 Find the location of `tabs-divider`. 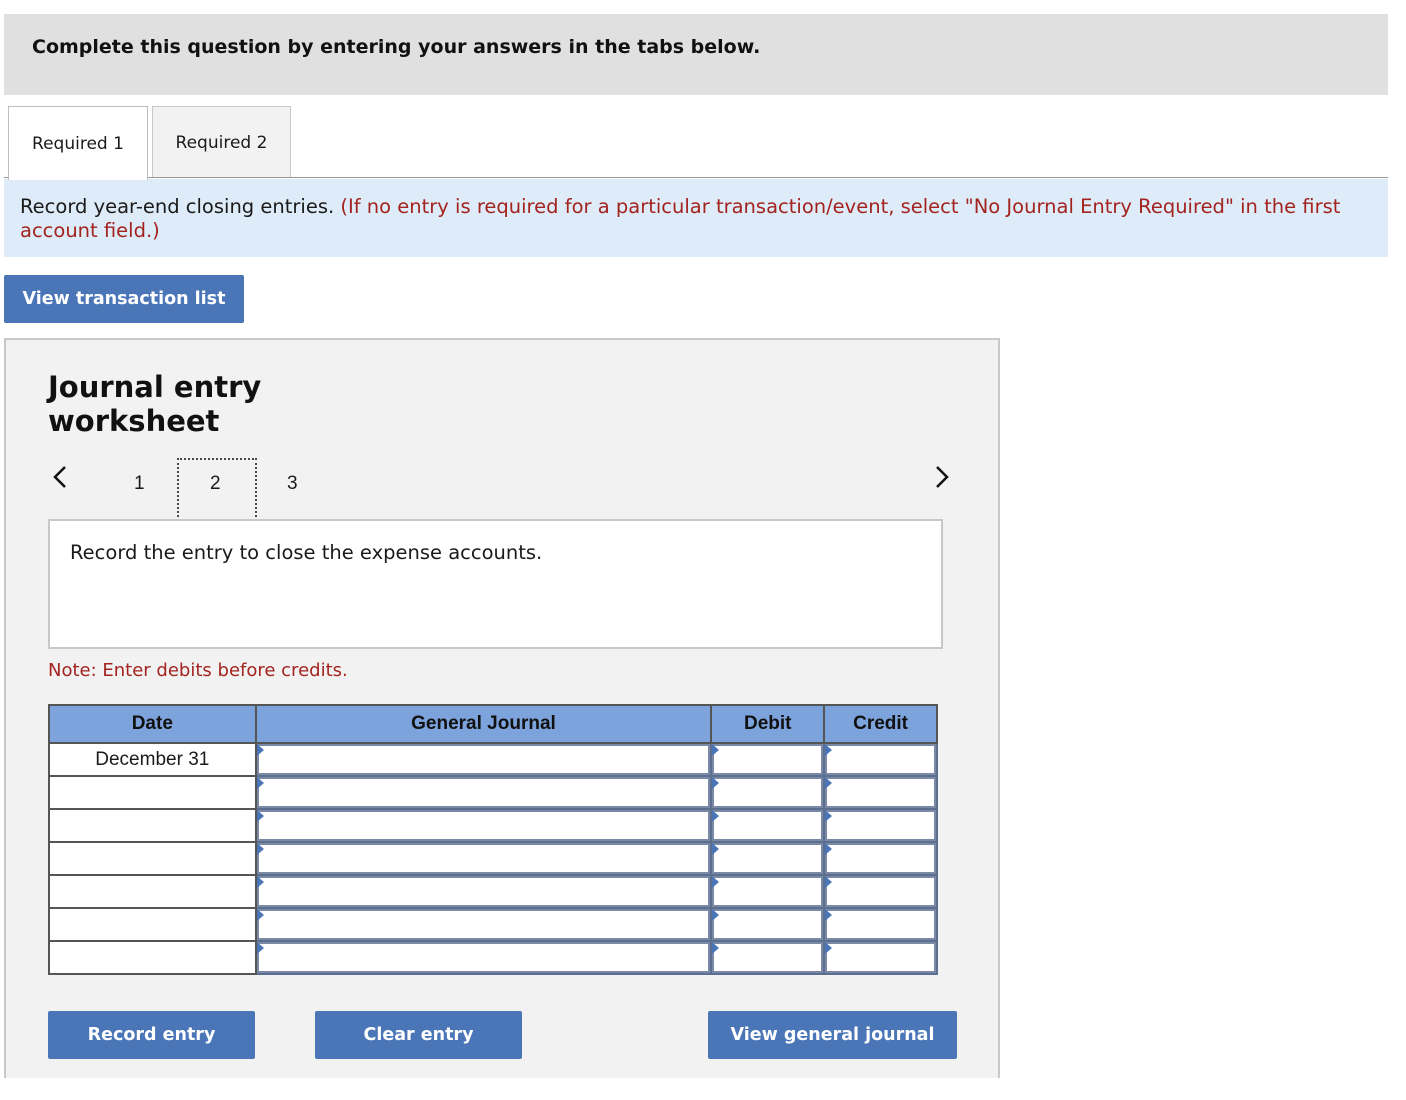

tabs-divider is located at coordinates (696, 177).